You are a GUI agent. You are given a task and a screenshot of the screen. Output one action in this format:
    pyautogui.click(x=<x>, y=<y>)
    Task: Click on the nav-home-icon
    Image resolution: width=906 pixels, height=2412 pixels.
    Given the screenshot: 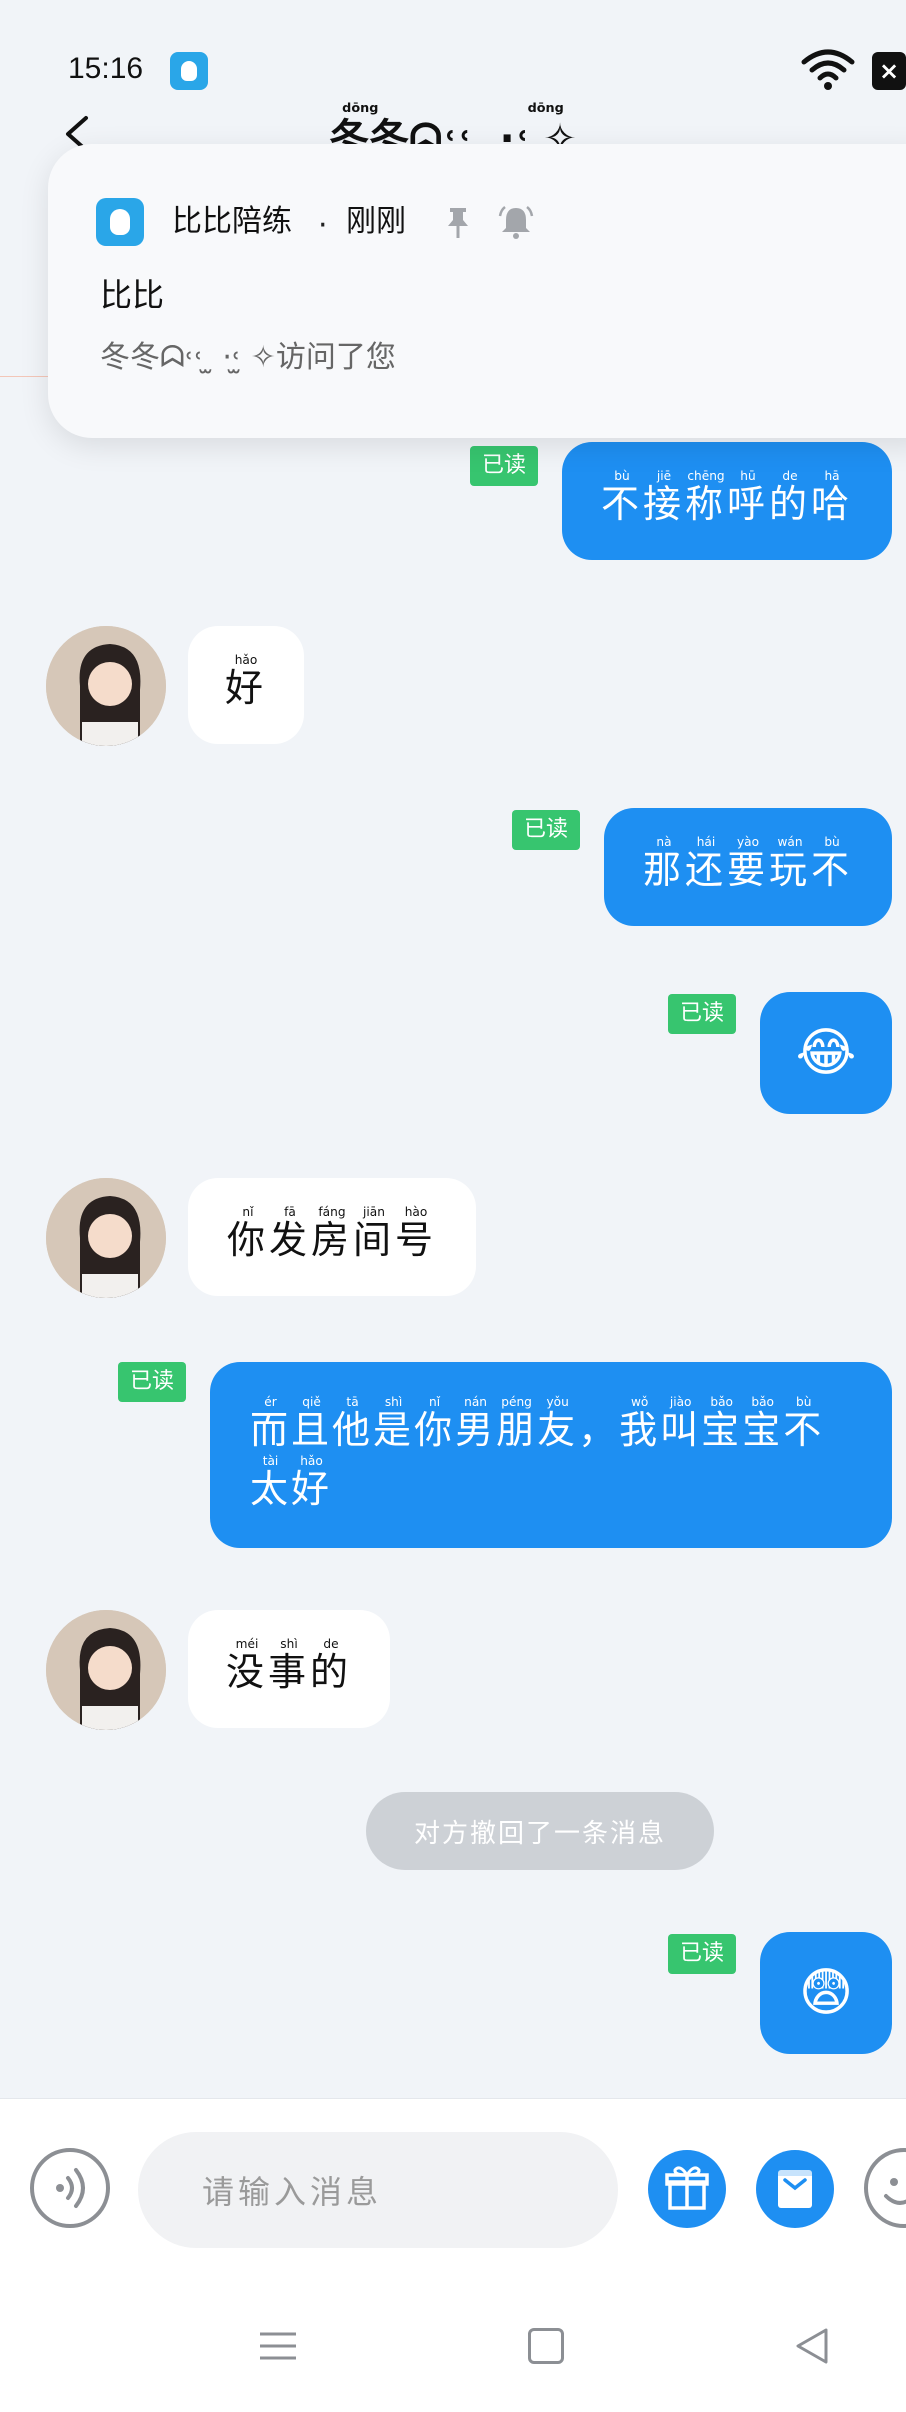 What is the action you would take?
    pyautogui.click(x=546, y=2346)
    